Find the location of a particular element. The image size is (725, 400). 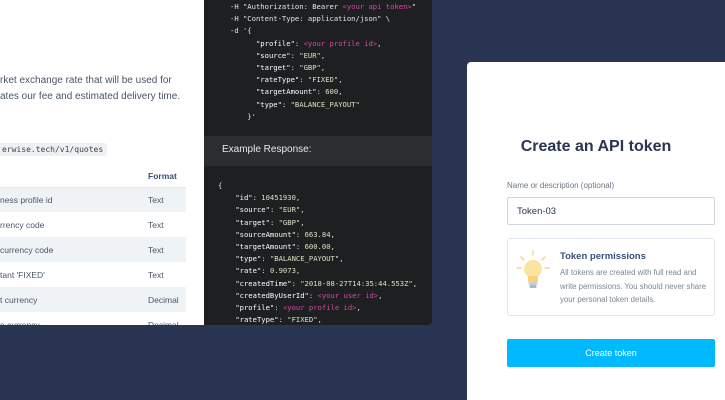

table-row: e currency Decimal is located at coordinates (93, 319).